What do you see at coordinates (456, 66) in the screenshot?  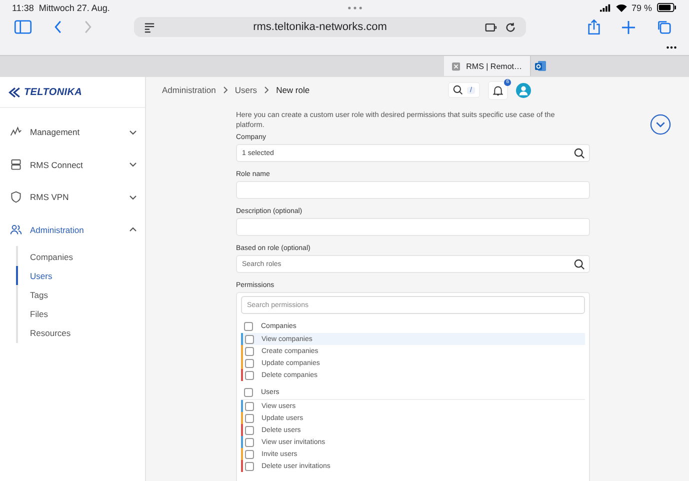 I see `close-icon` at bounding box center [456, 66].